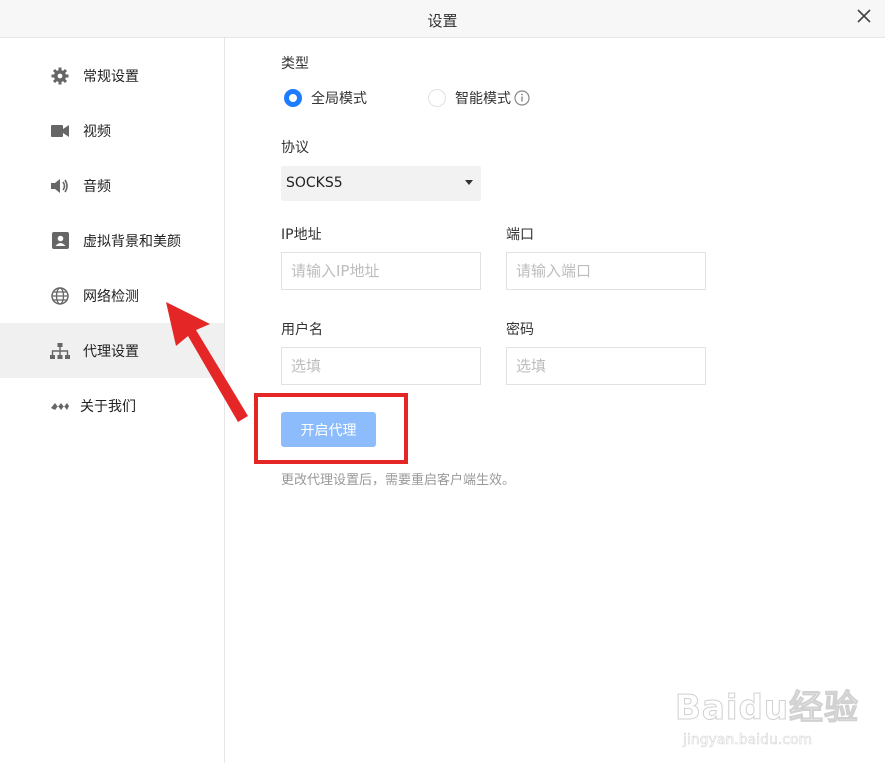  I want to click on username-input, so click(381, 366).